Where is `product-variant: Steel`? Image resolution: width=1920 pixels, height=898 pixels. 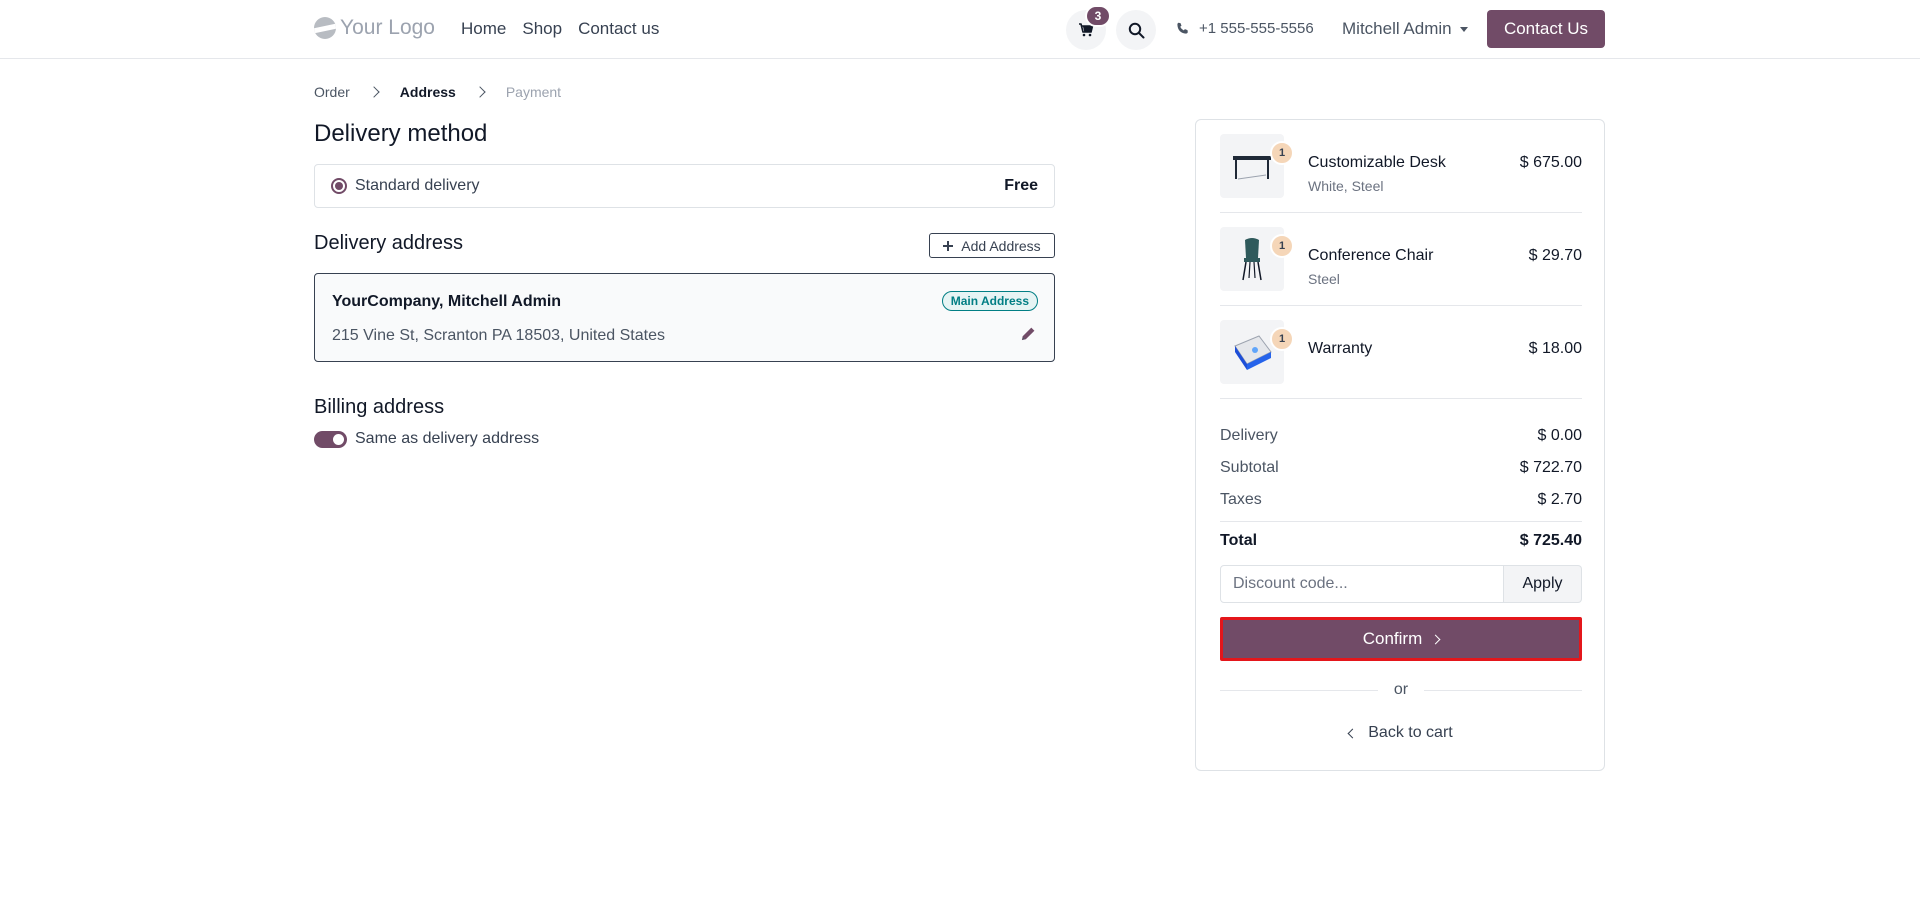 product-variant: Steel is located at coordinates (1324, 279).